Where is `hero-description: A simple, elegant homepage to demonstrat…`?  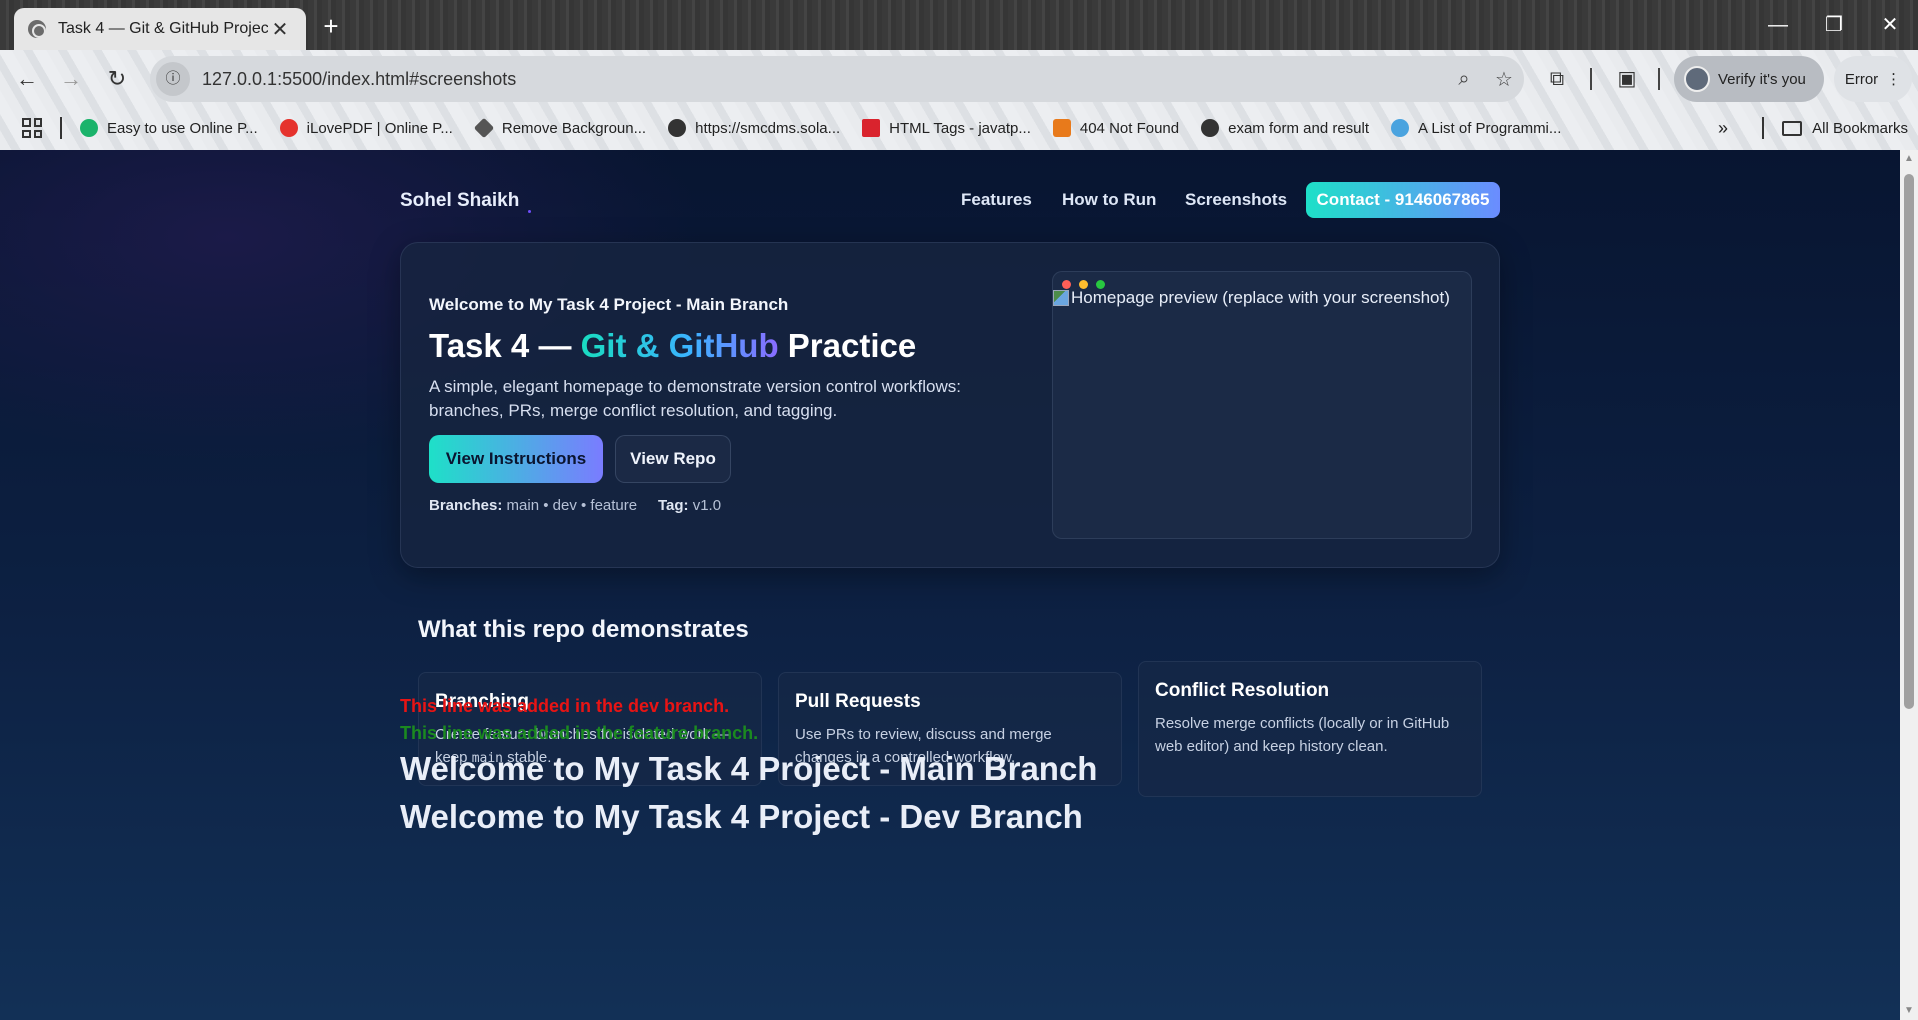 hero-description: A simple, elegant homepage to demonstrat… is located at coordinates (695, 398).